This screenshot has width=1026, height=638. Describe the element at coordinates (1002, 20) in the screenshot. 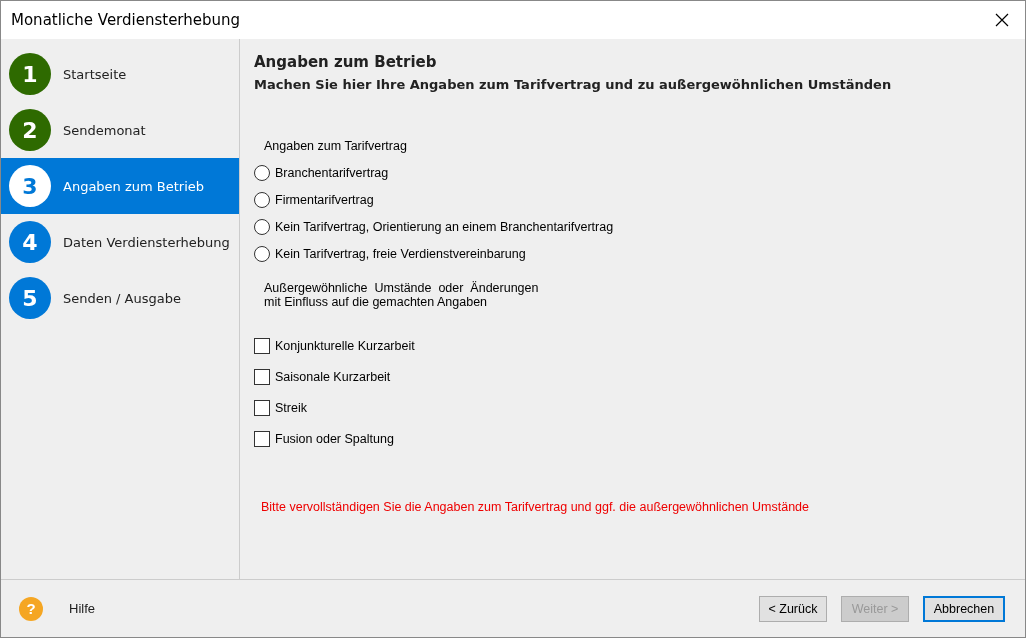

I see `close-icon` at that location.